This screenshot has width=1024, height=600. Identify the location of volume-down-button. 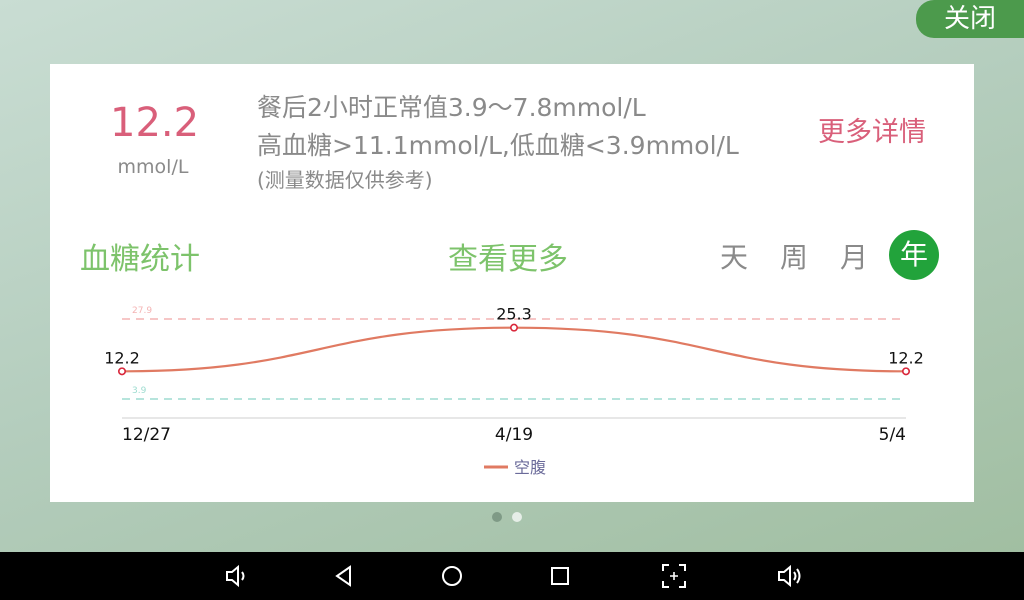
(236, 576).